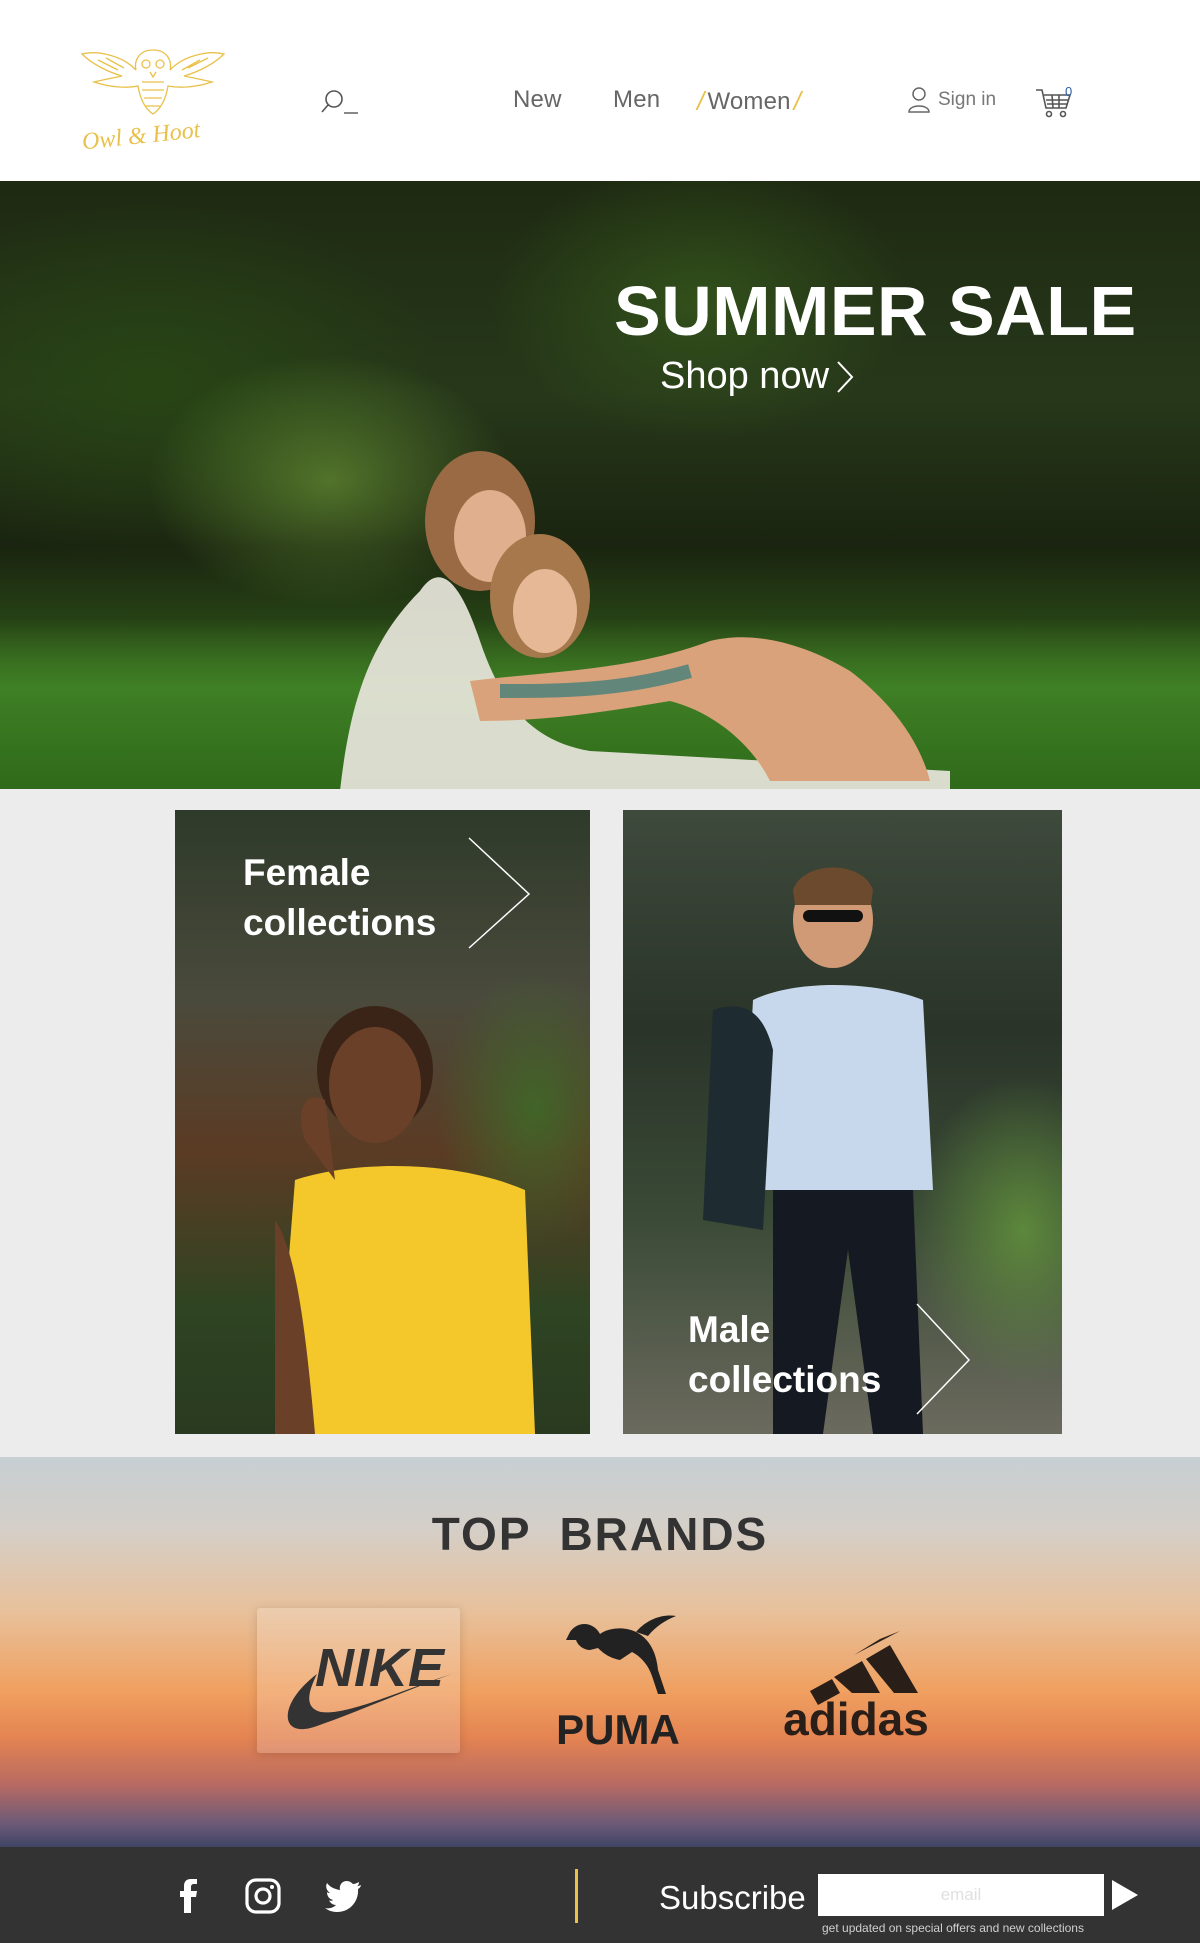 The height and width of the screenshot is (1943, 1200). Describe the element at coordinates (797, 101) in the screenshot. I see `active-marker-right: /` at that location.